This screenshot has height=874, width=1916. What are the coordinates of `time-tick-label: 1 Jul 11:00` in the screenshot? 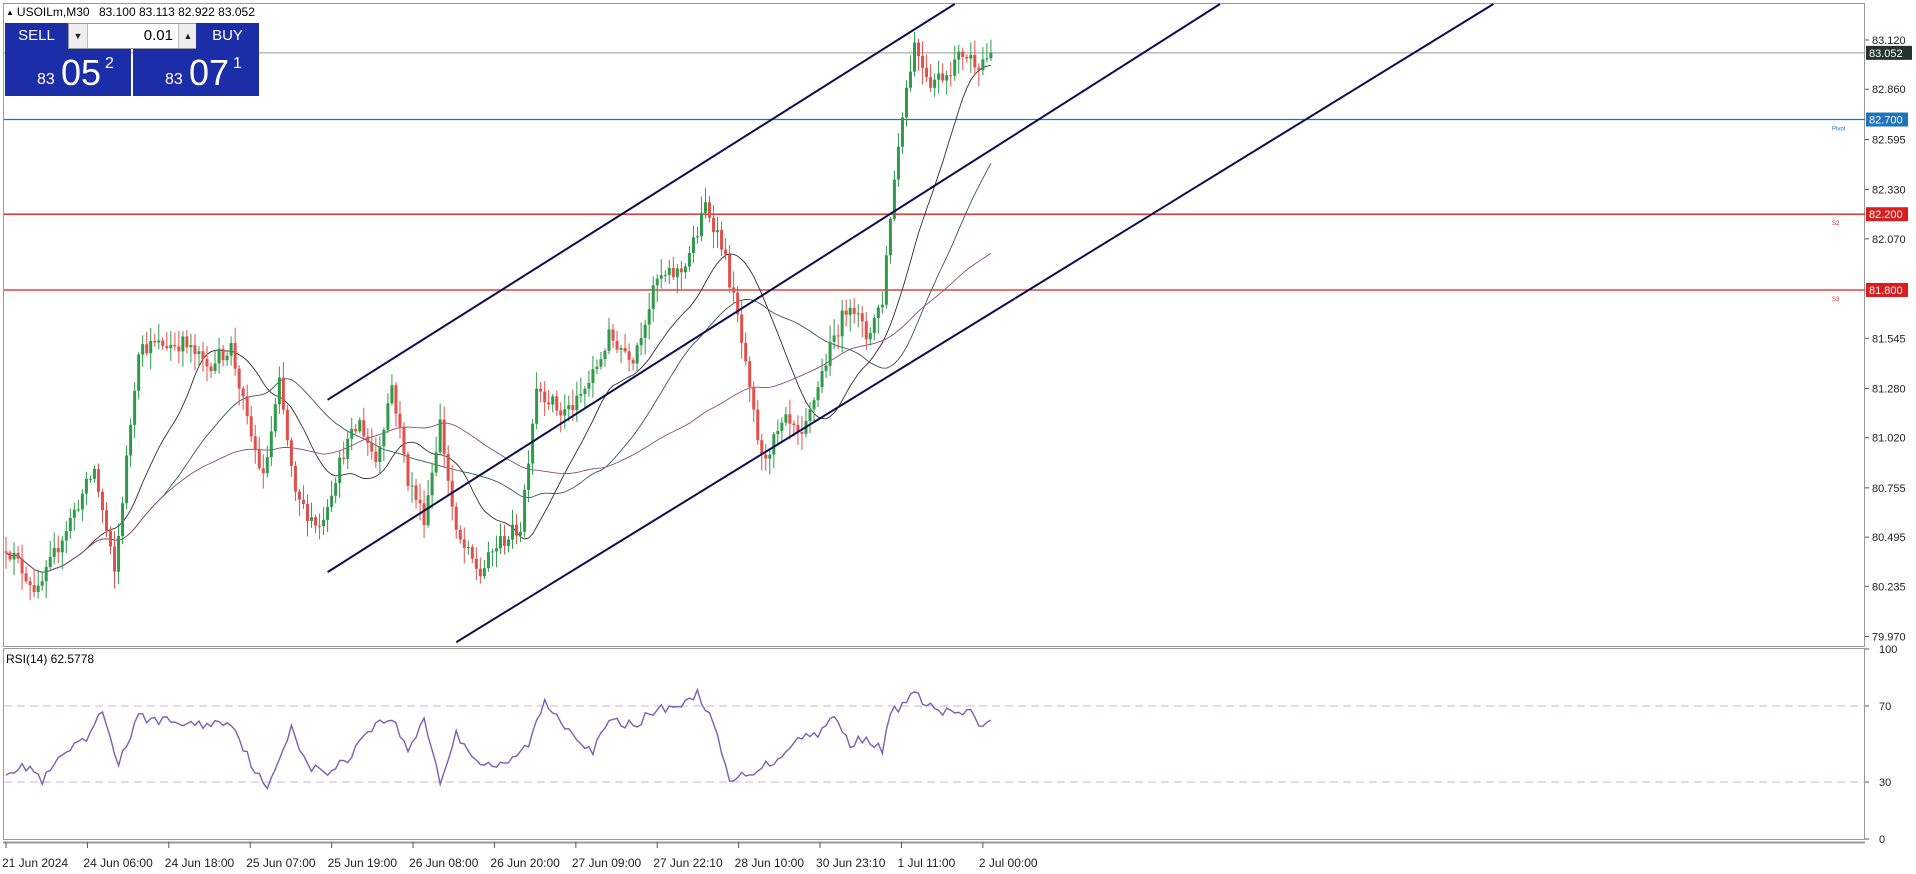 It's located at (926, 863).